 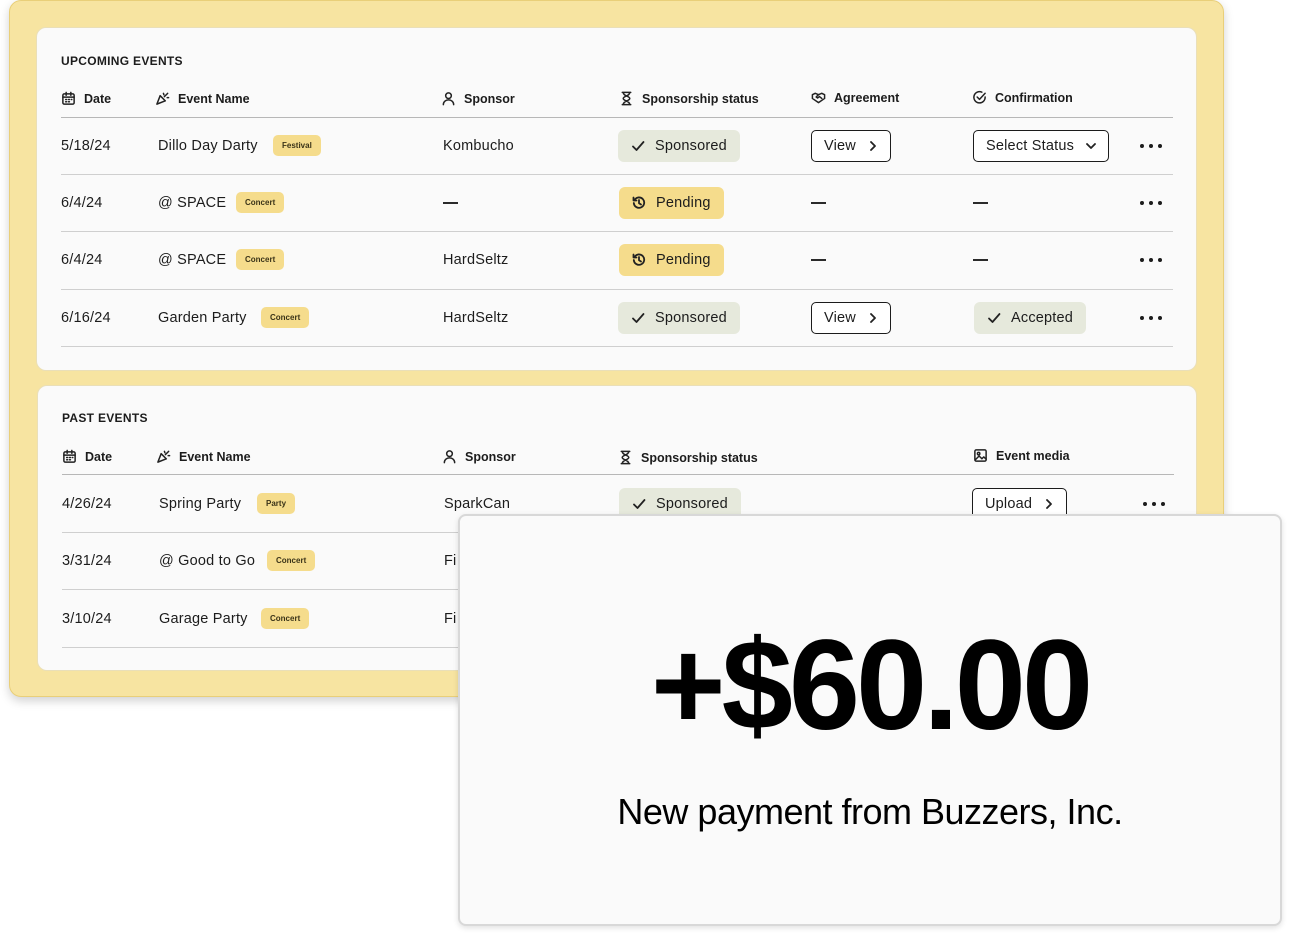 What do you see at coordinates (122, 61) in the screenshot?
I see `section-title: UPCOMING EVENTS` at bounding box center [122, 61].